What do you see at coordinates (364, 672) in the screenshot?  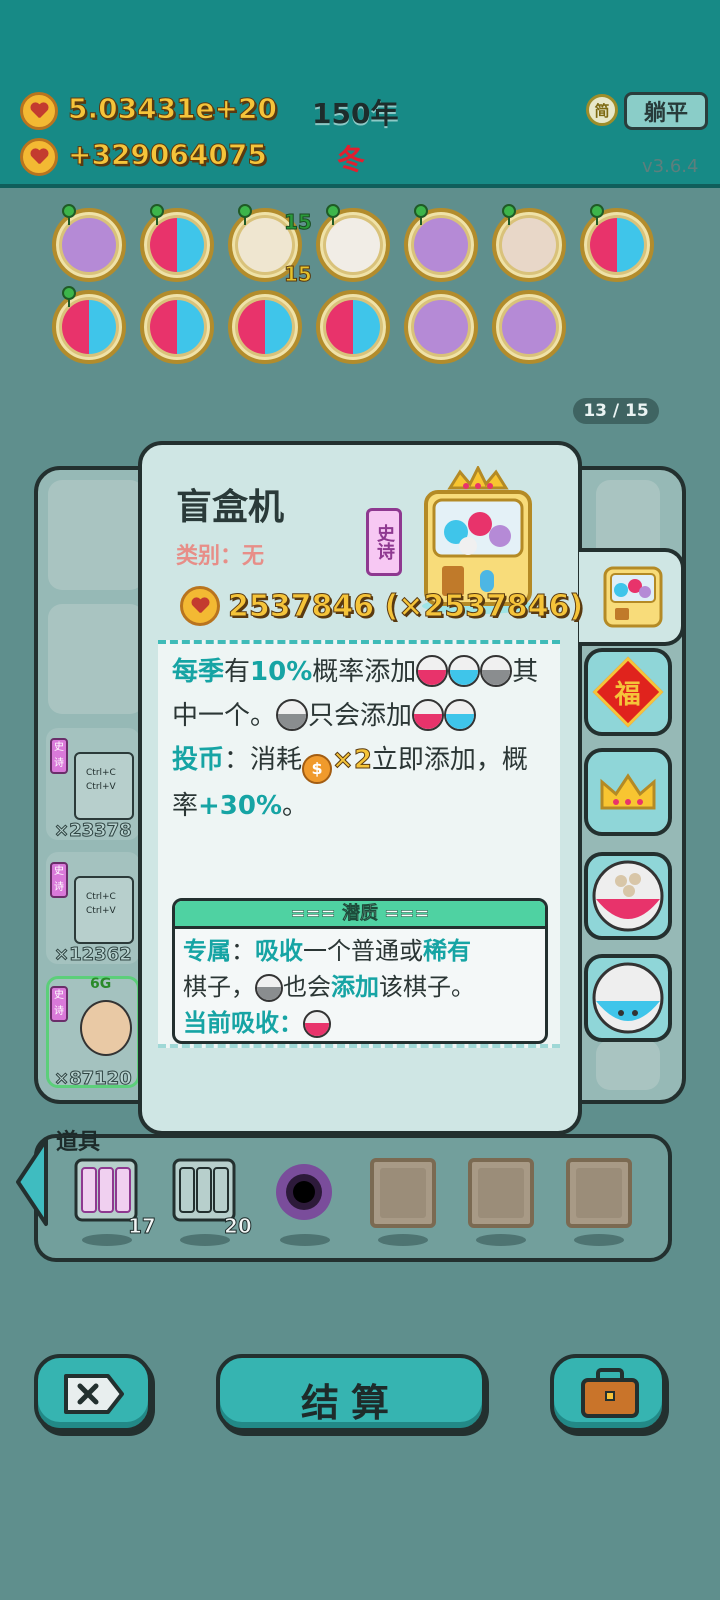 I see `text: 概率添加` at bounding box center [364, 672].